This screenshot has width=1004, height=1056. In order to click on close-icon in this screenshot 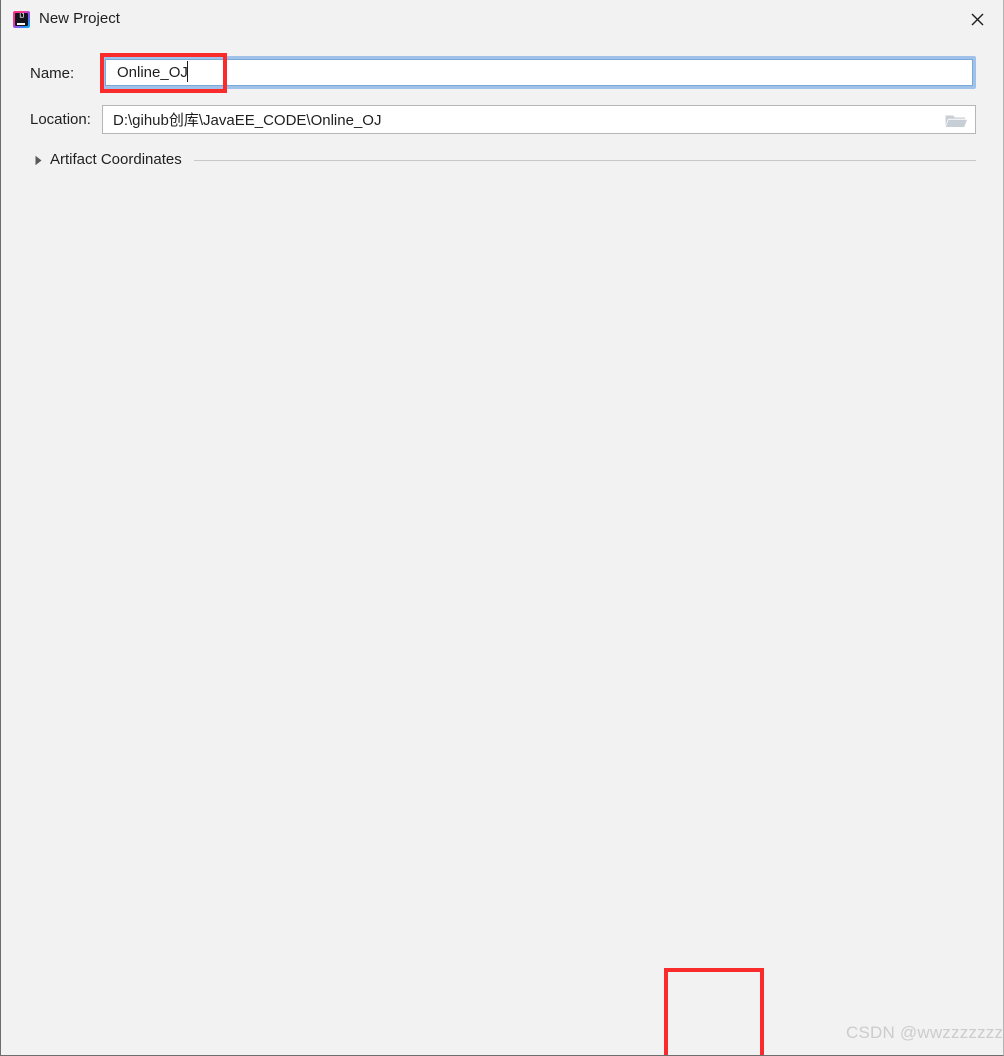, I will do `click(977, 19)`.